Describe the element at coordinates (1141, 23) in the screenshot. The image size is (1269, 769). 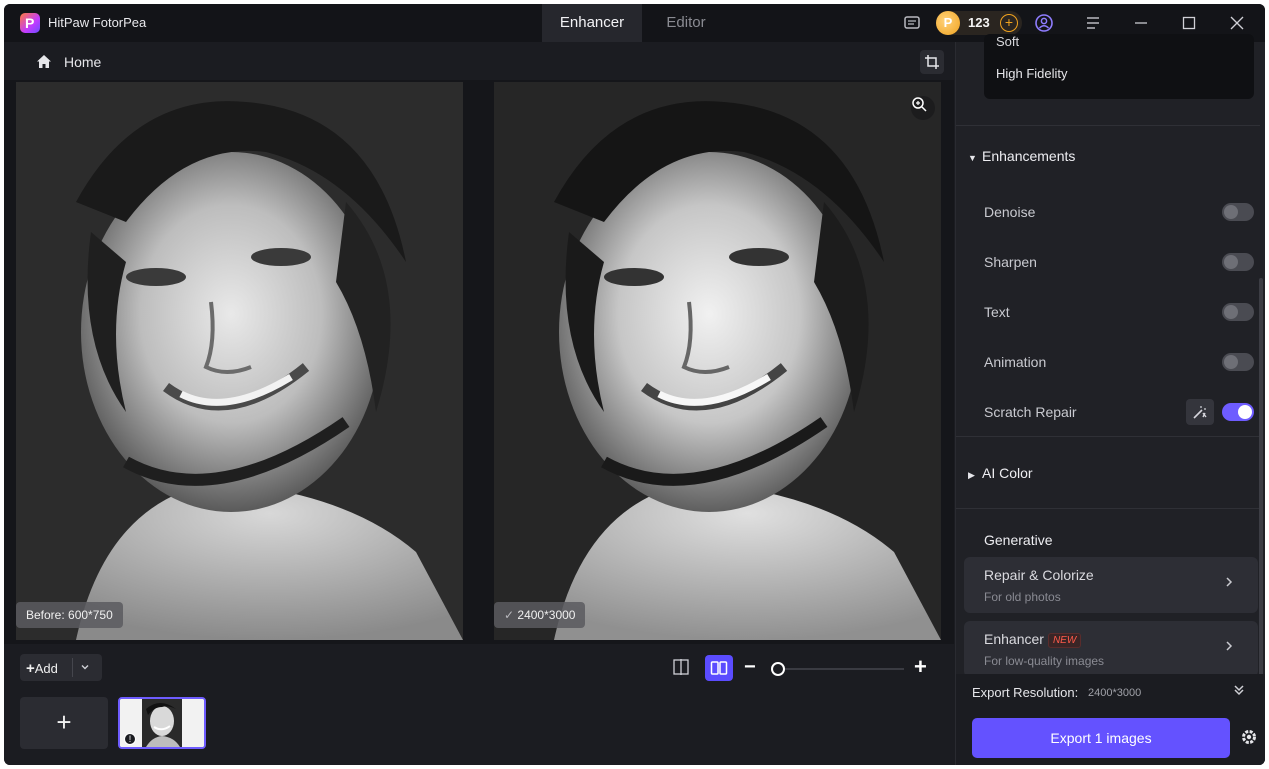
I see `minimize-icon` at that location.